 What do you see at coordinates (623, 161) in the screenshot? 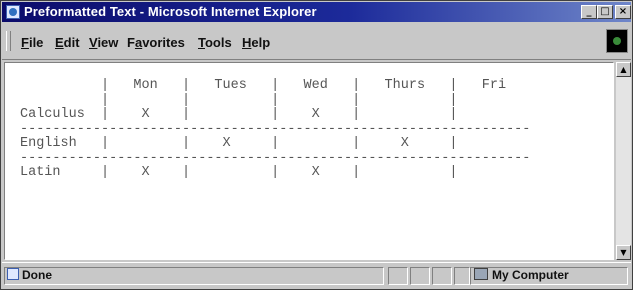
I see `vertical-scrollbar: ▲ ▼` at bounding box center [623, 161].